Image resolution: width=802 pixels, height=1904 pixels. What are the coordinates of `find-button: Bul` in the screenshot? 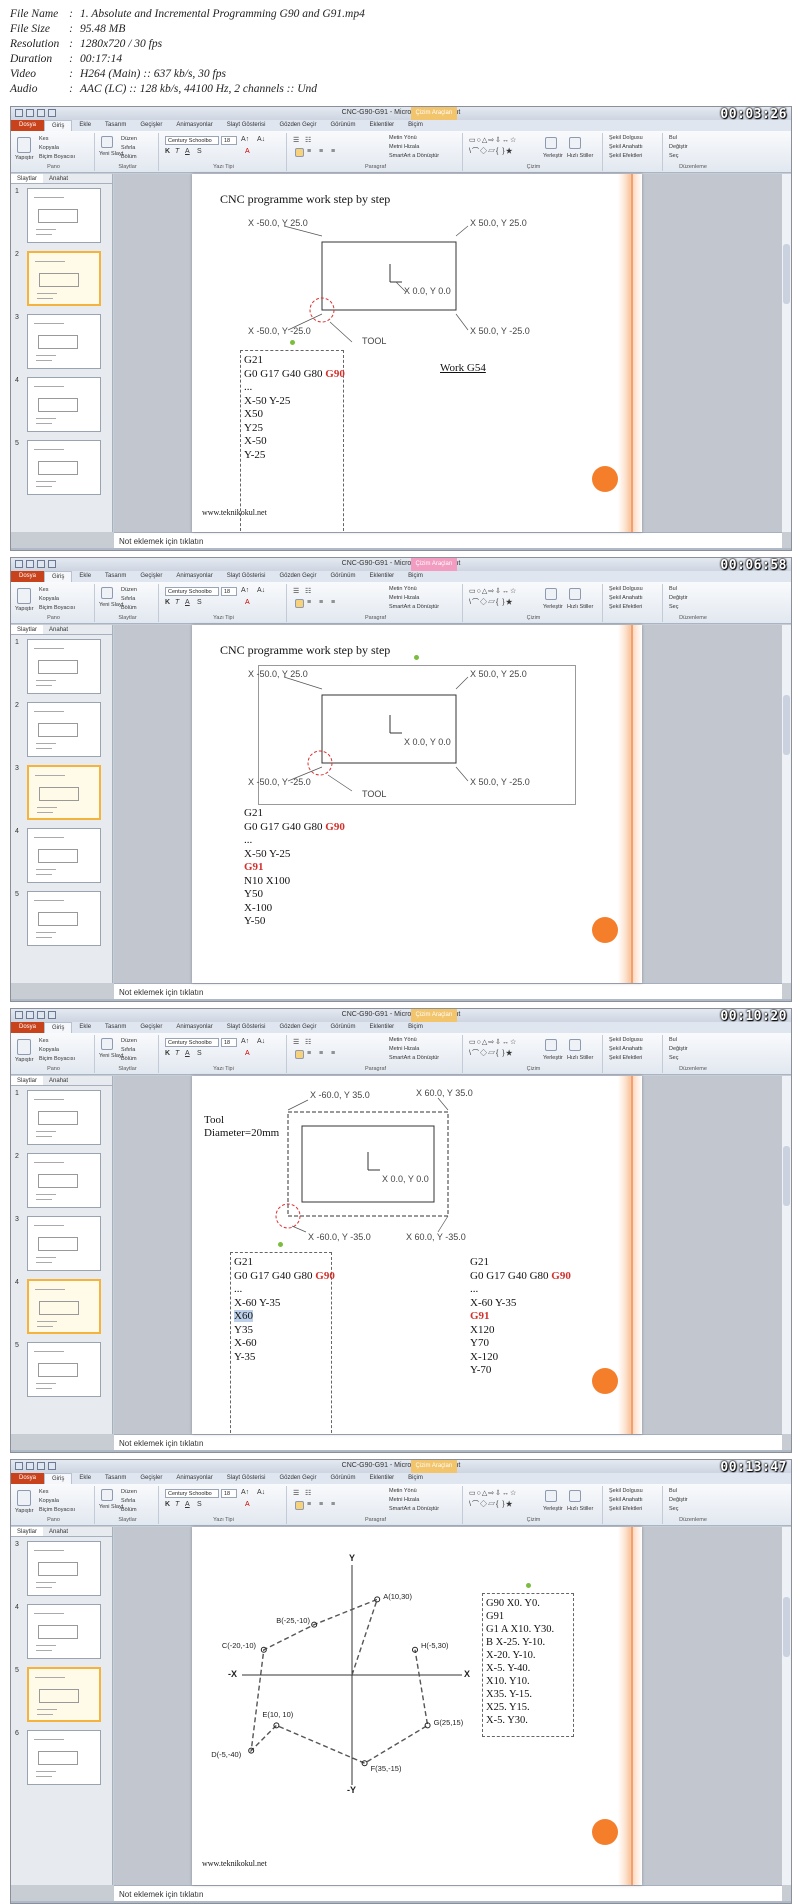 It's located at (673, 589).